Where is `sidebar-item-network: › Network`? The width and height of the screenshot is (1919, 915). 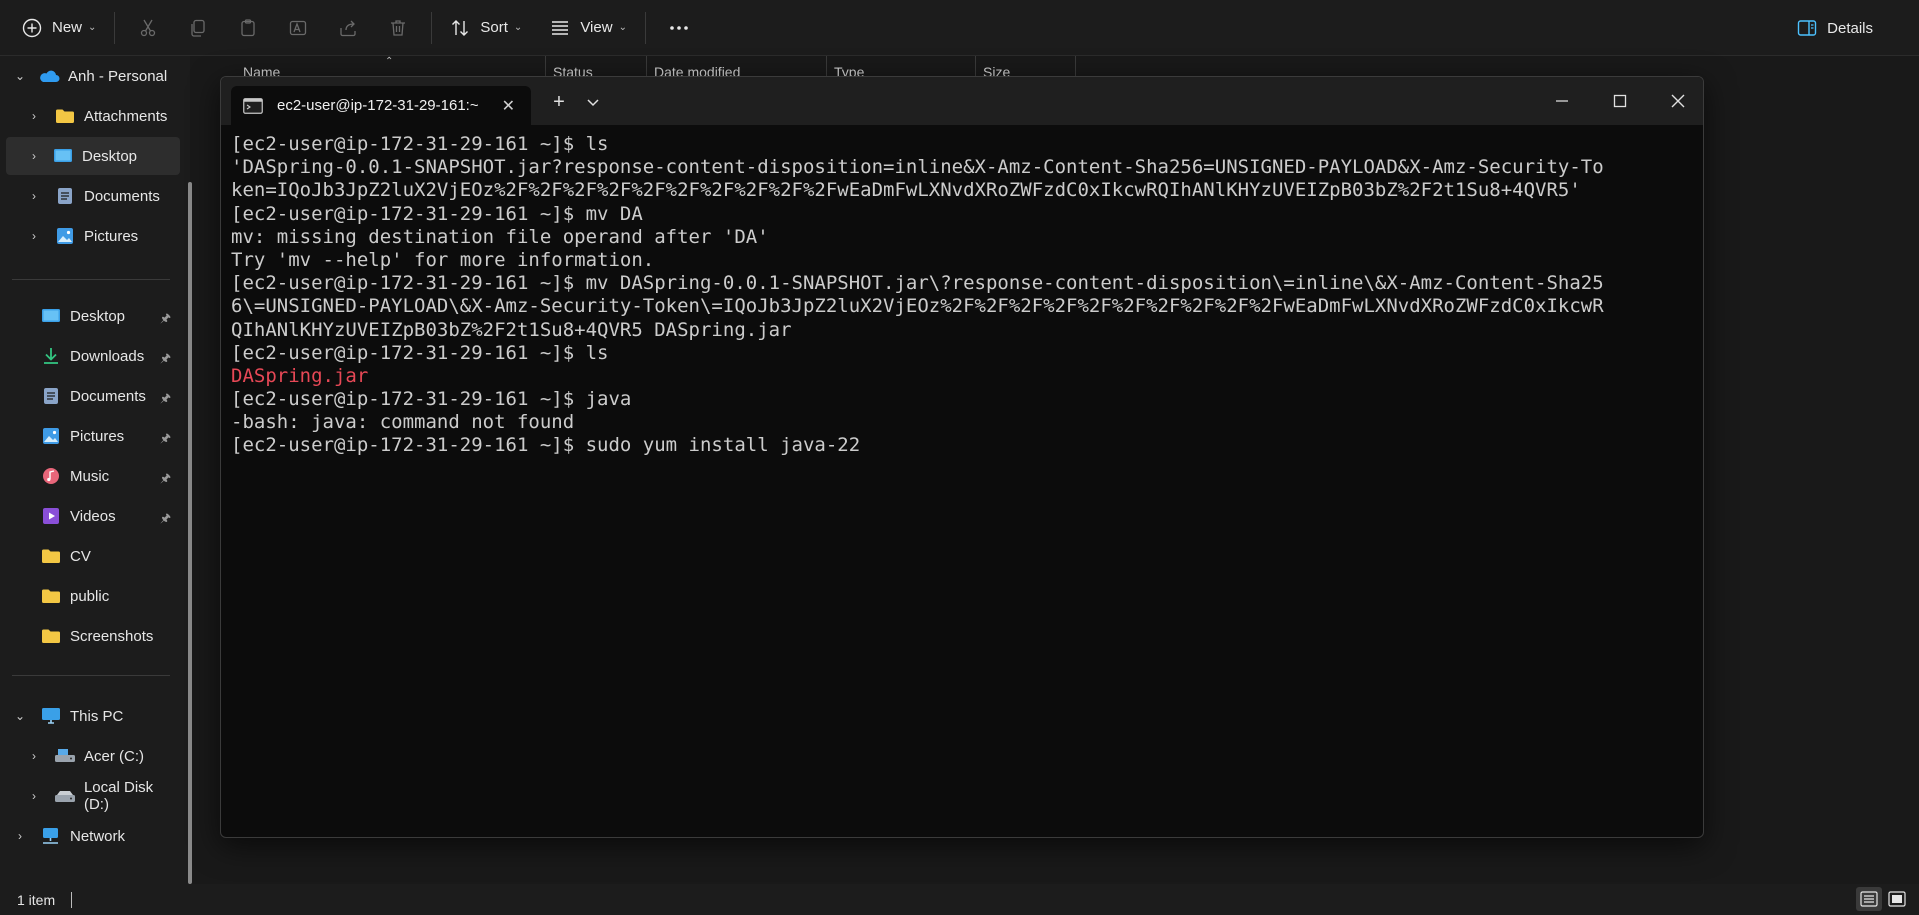 sidebar-item-network: › Network is located at coordinates (97, 836).